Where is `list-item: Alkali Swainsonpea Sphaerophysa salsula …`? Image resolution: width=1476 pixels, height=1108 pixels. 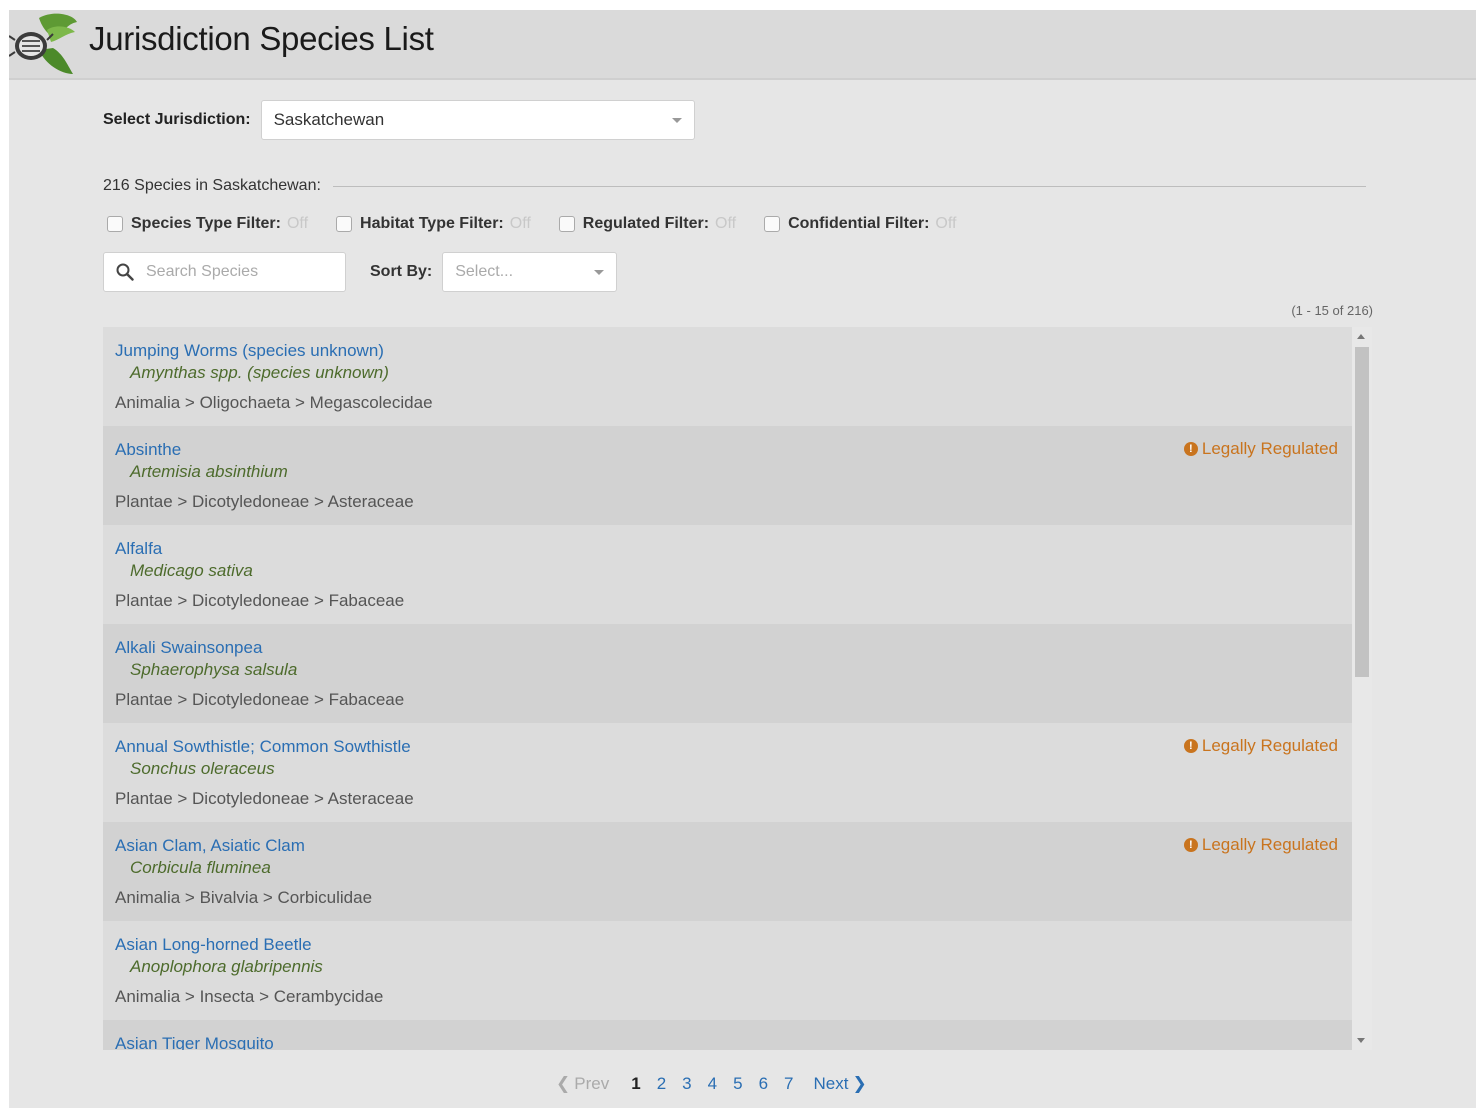
list-item: Alkali Swainsonpea Sphaerophysa salsula … is located at coordinates (727, 673).